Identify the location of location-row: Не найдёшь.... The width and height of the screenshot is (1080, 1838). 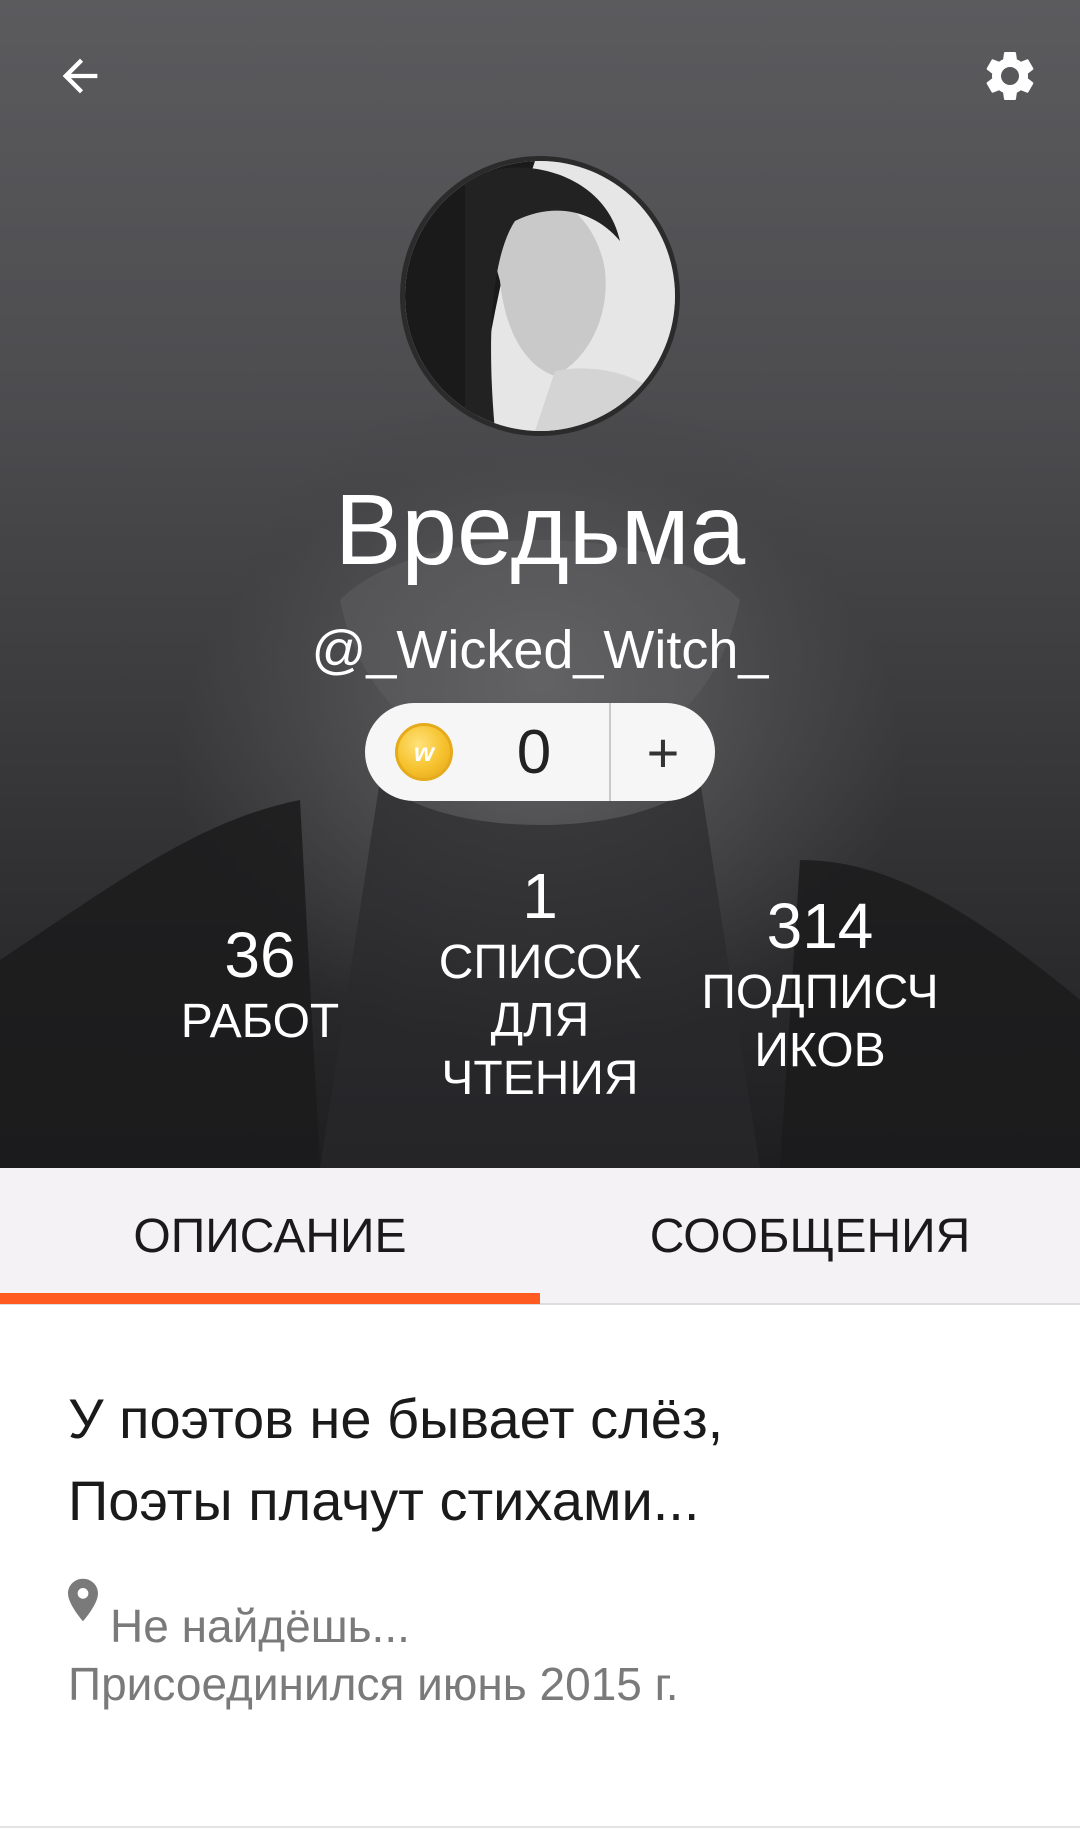
(548, 1617).